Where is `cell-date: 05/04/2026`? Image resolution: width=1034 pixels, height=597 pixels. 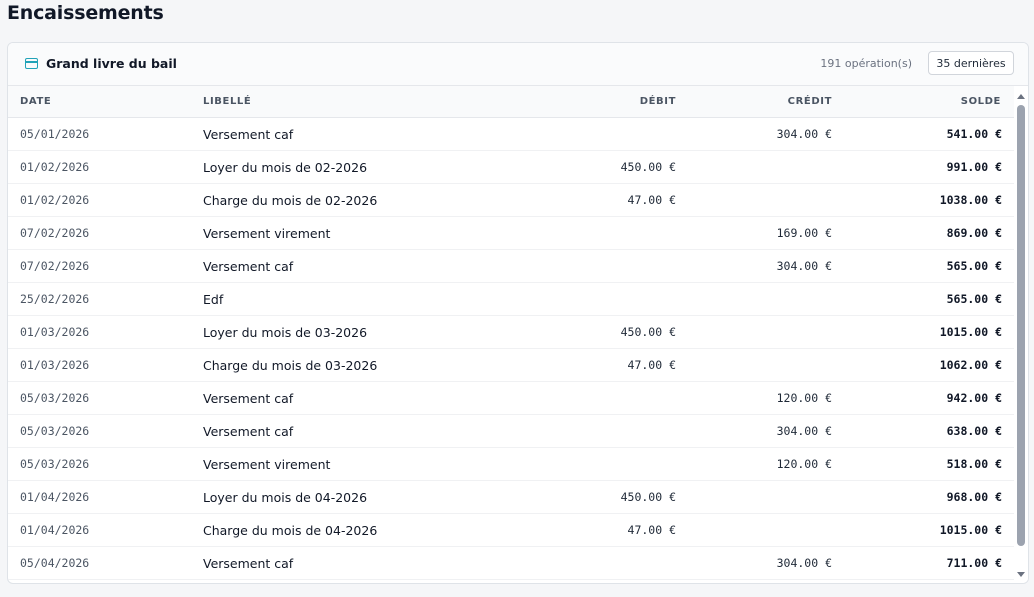
cell-date: 05/04/2026 is located at coordinates (55, 563).